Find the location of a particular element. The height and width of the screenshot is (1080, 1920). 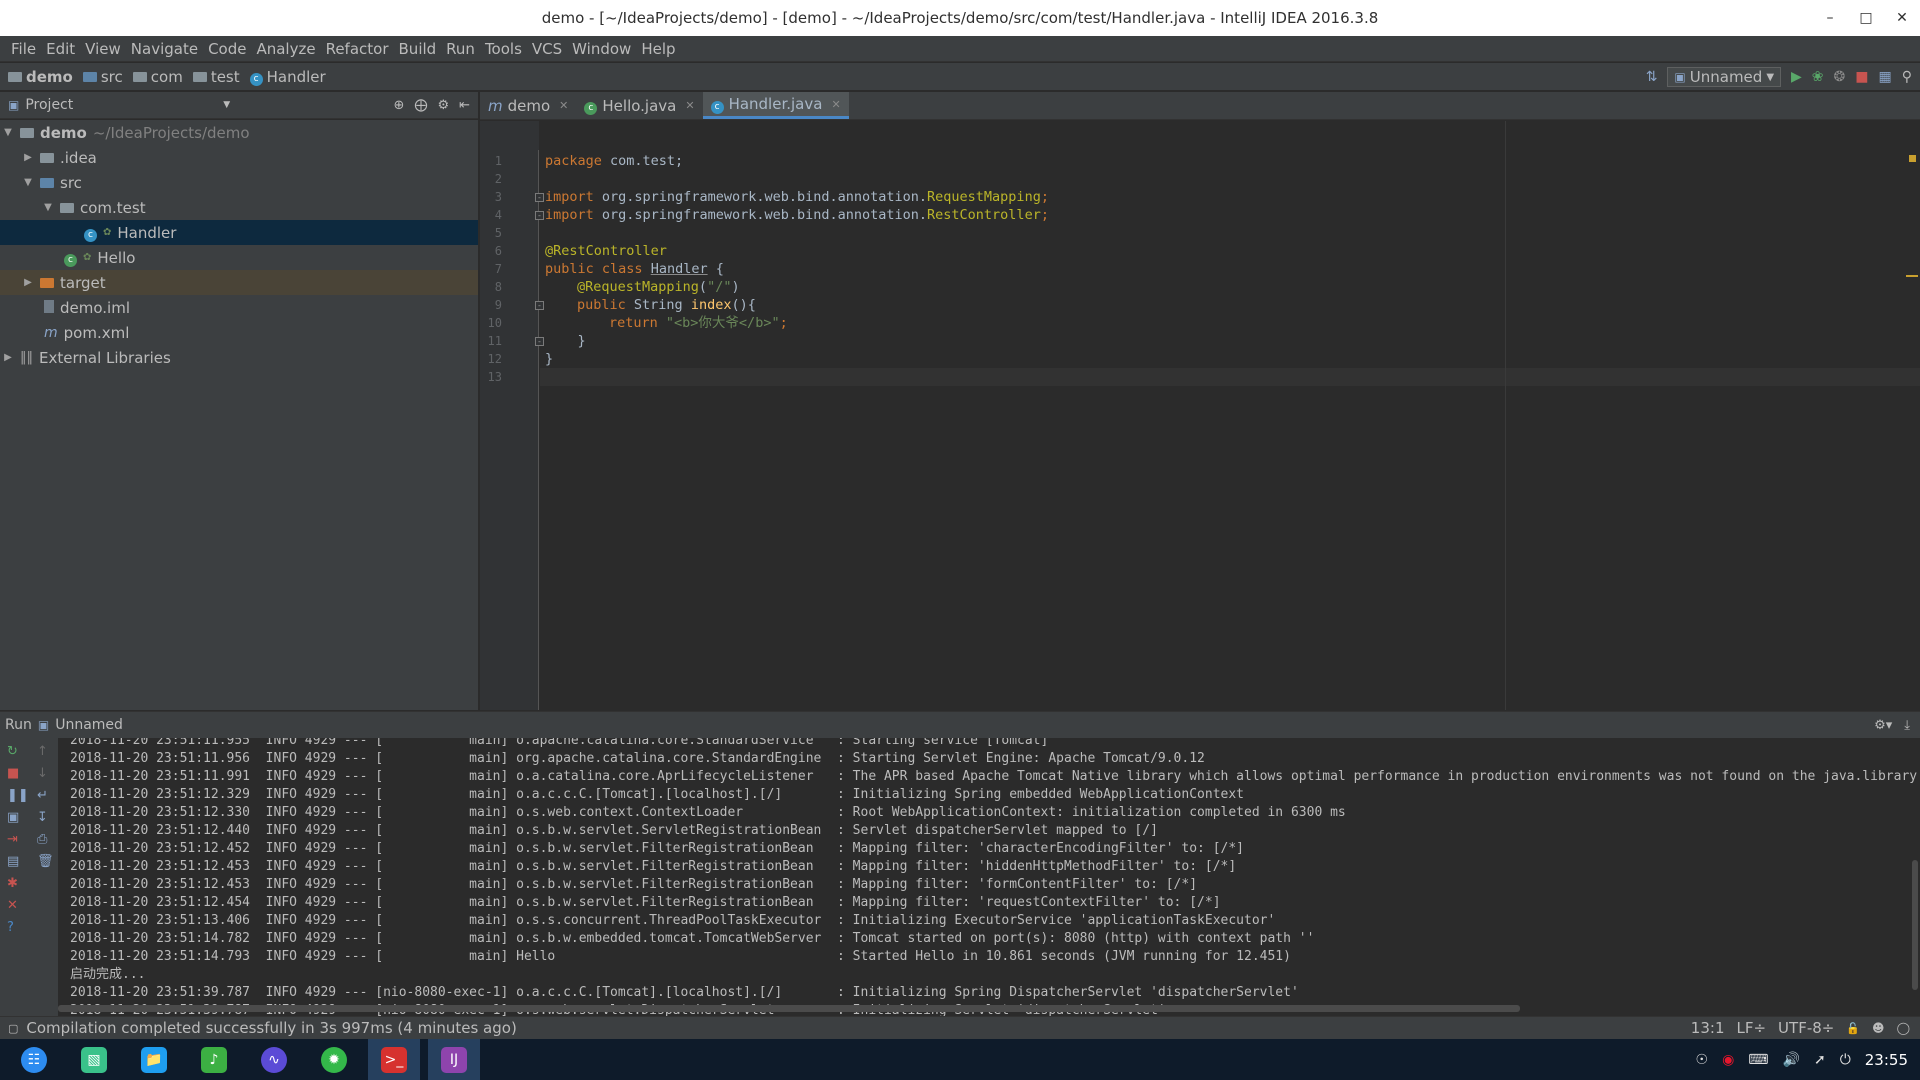

menu-refactor: Refactor is located at coordinates (357, 49).